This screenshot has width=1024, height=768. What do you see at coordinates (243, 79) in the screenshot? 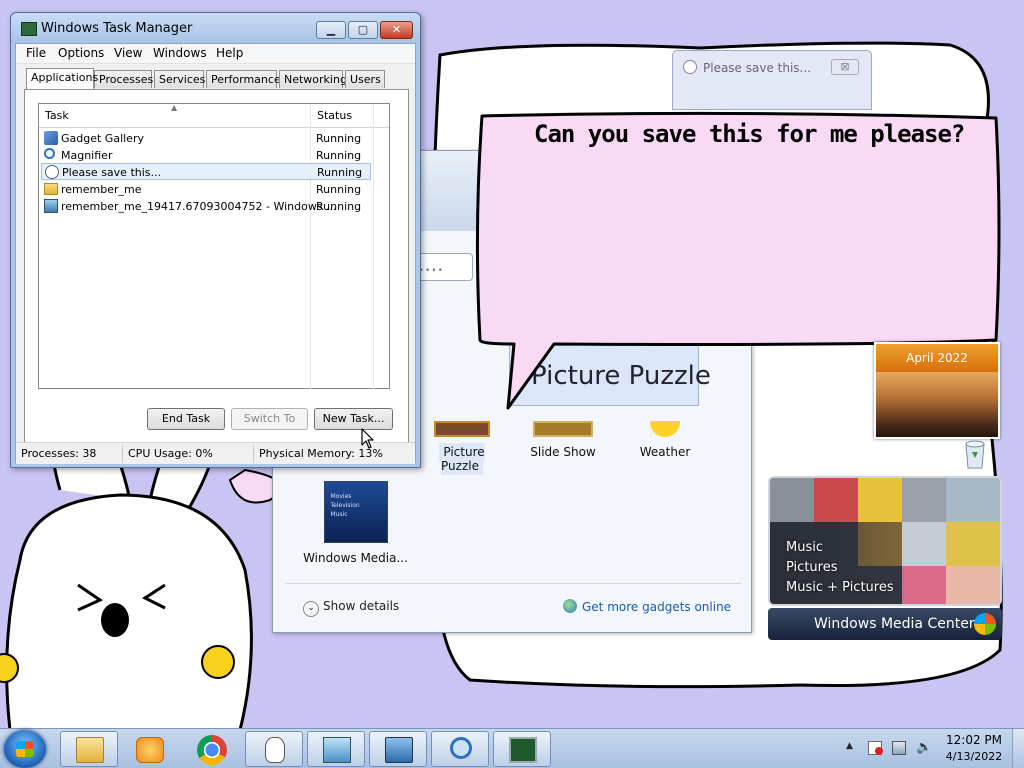
I see `tab-performance: Performance` at bounding box center [243, 79].